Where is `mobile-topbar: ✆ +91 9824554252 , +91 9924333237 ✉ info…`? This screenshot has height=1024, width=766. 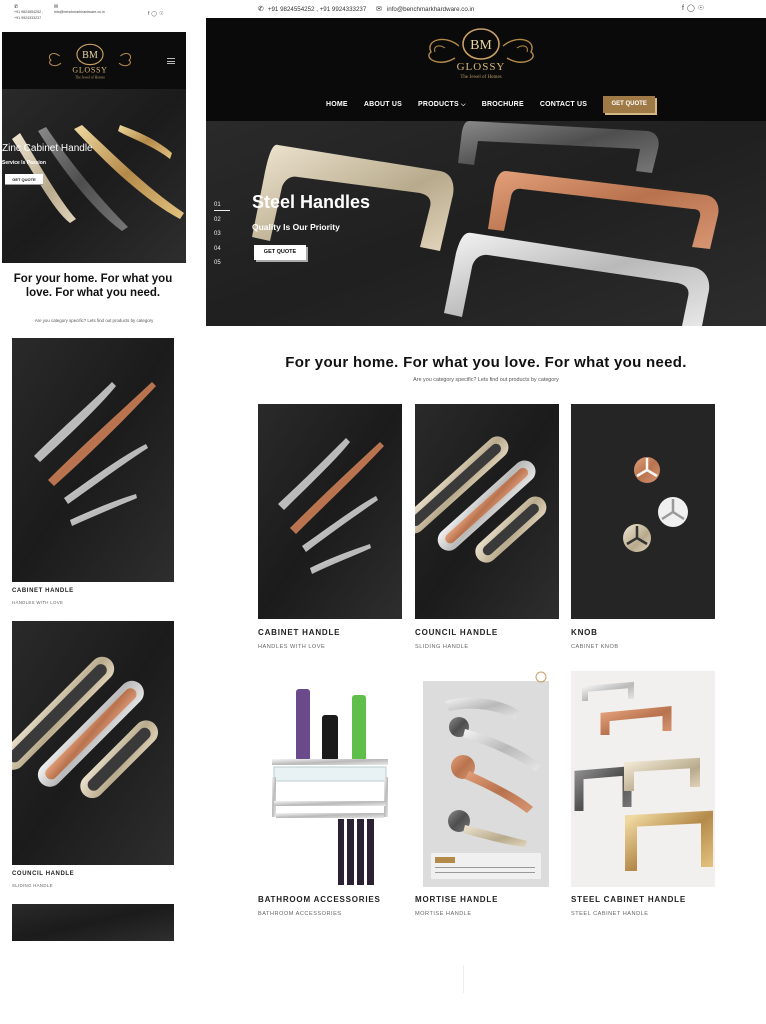 mobile-topbar: ✆ +91 9824554252 , +91 9924333237 ✉ info… is located at coordinates (94, 15).